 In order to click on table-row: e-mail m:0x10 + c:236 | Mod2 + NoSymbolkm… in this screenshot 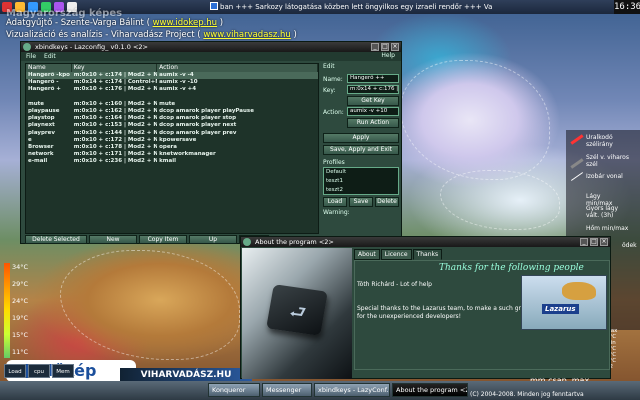, I will do `click(172, 161)`.